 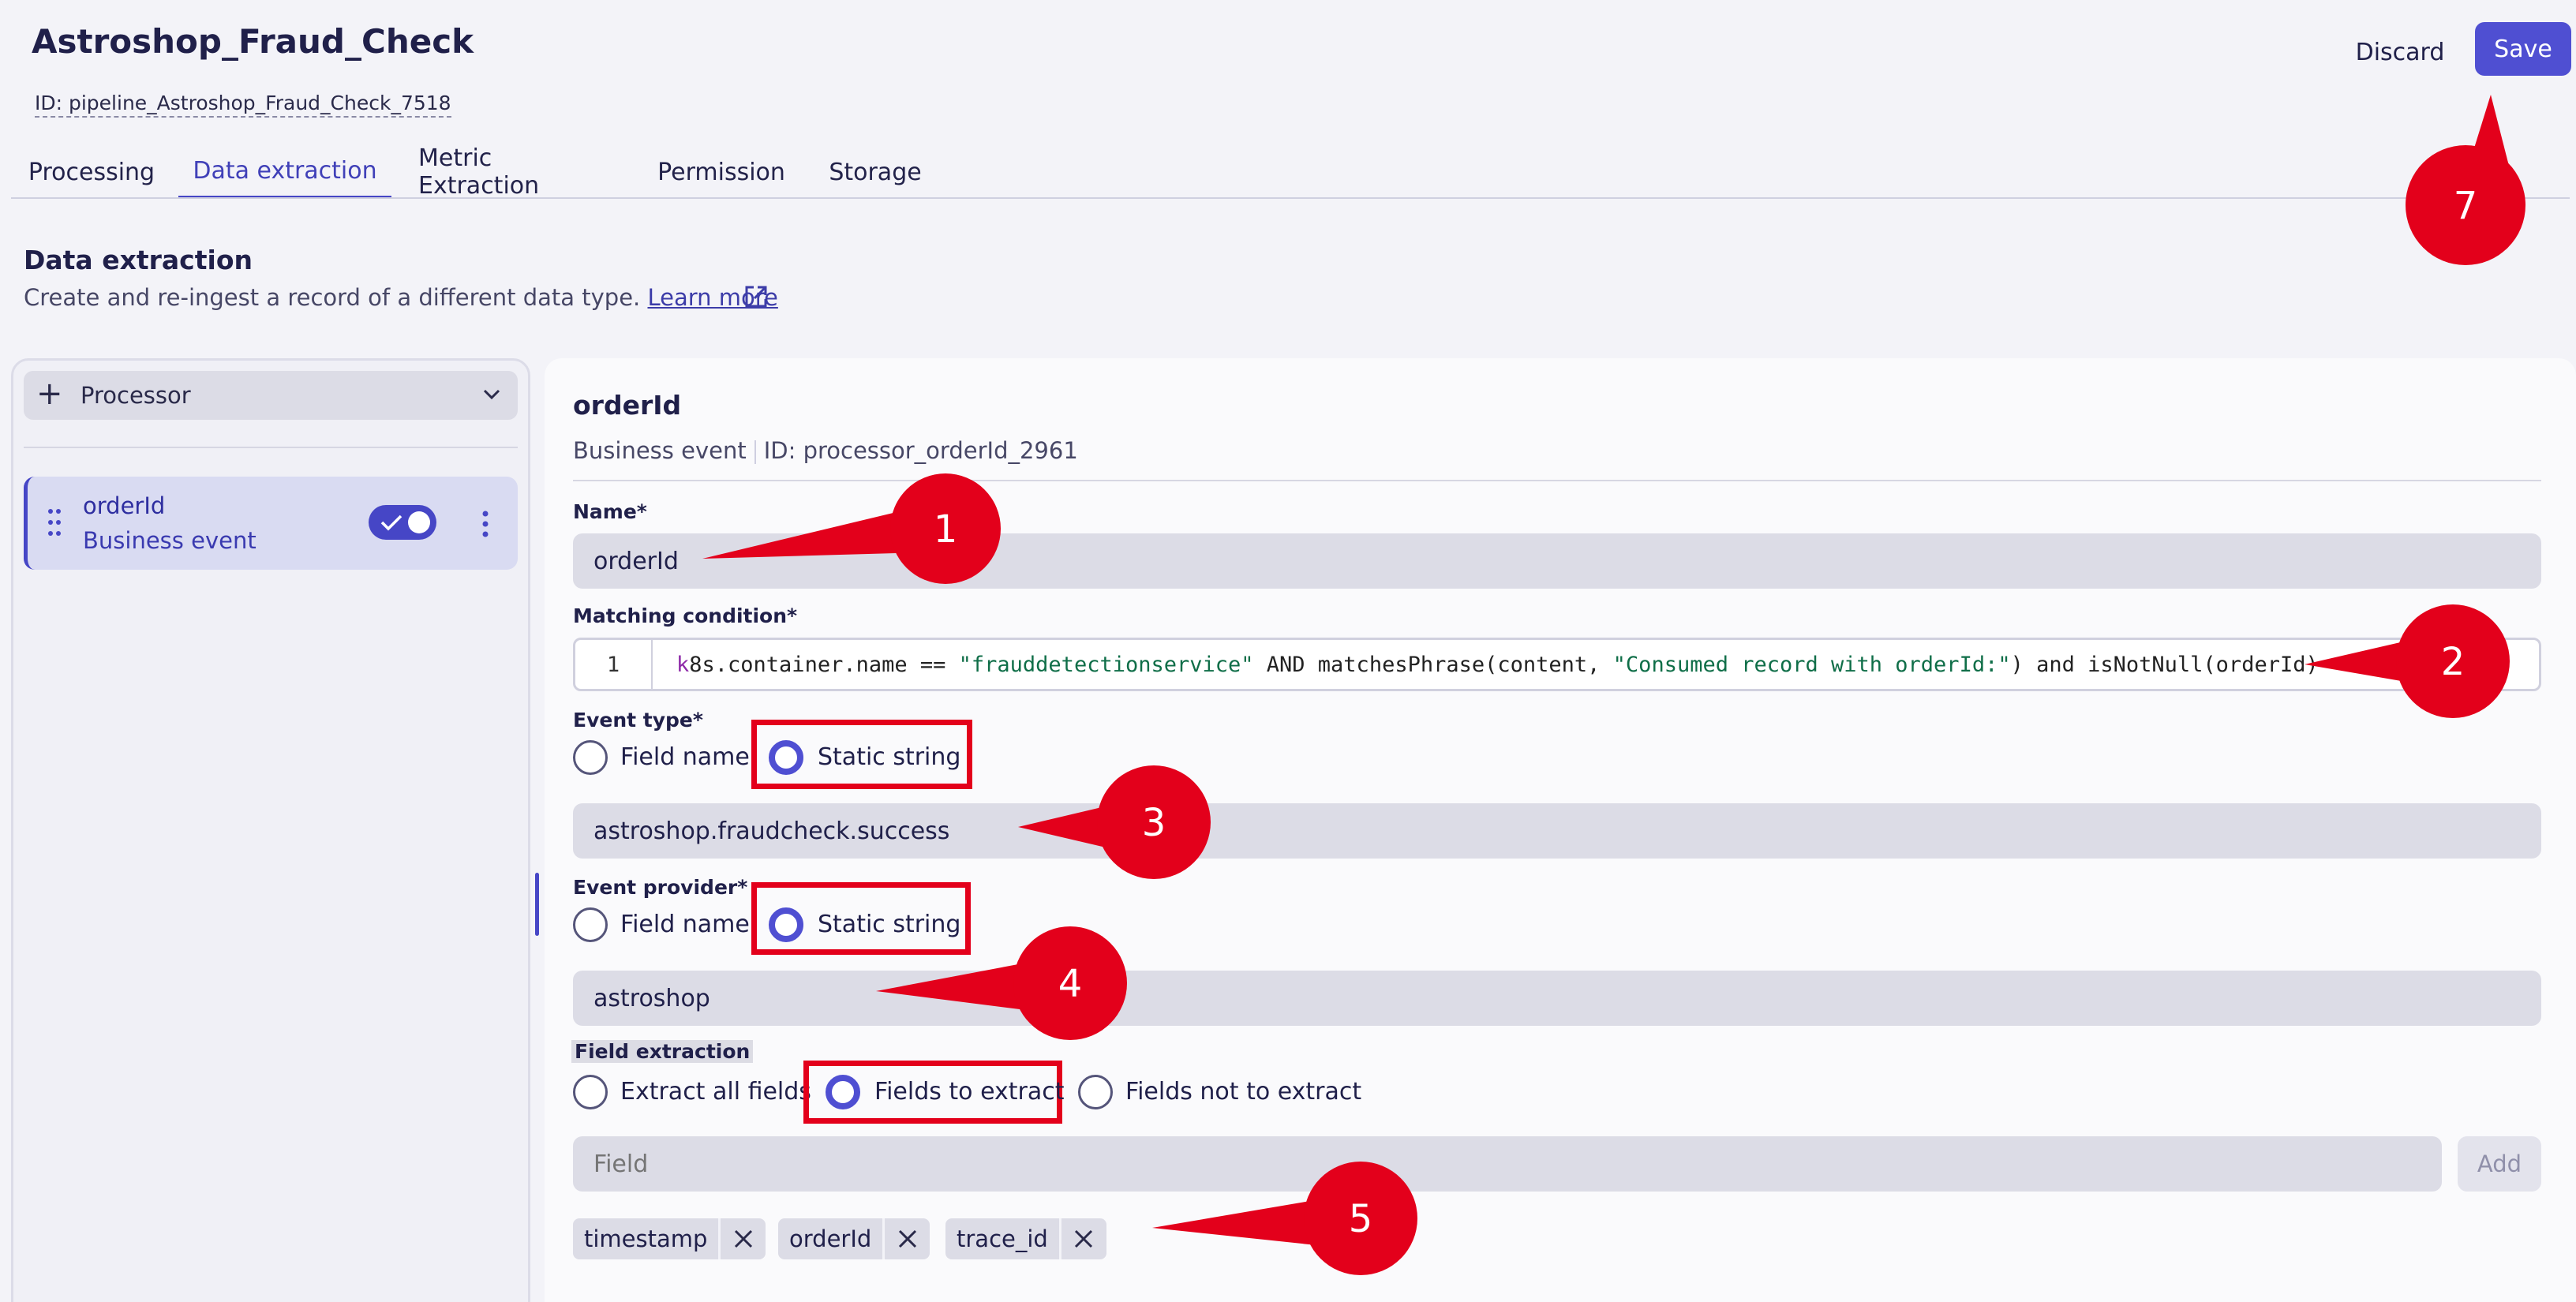 I want to click on panel-resize-handle, so click(x=537, y=904).